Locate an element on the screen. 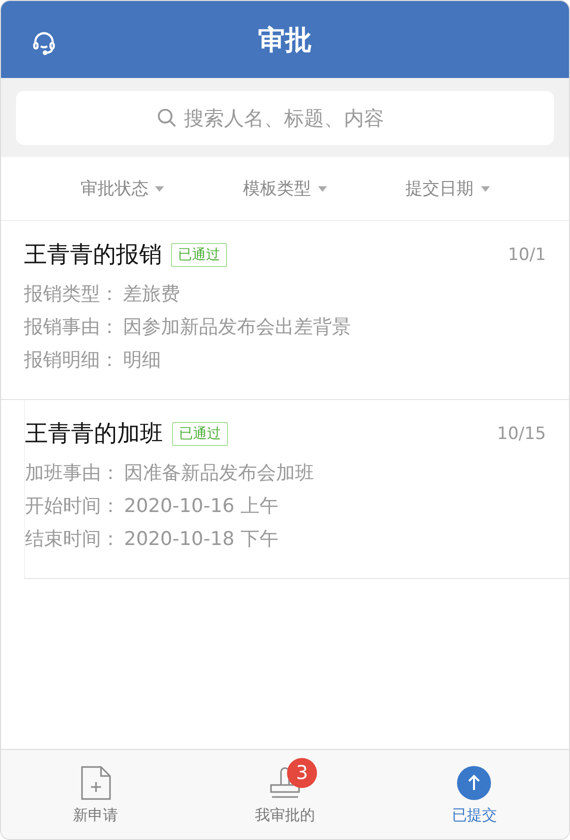 The width and height of the screenshot is (570, 840). tab-item: 已提交 is located at coordinates (474, 794).